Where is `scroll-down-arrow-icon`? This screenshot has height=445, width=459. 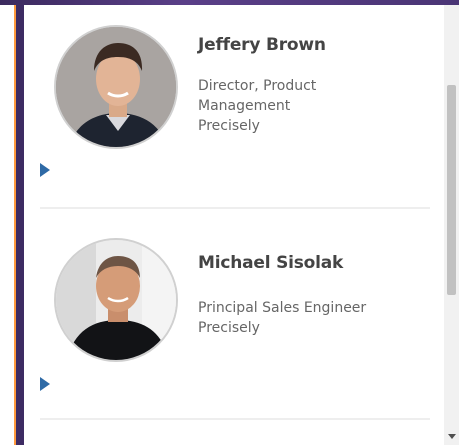
scroll-down-arrow-icon is located at coordinates (452, 436).